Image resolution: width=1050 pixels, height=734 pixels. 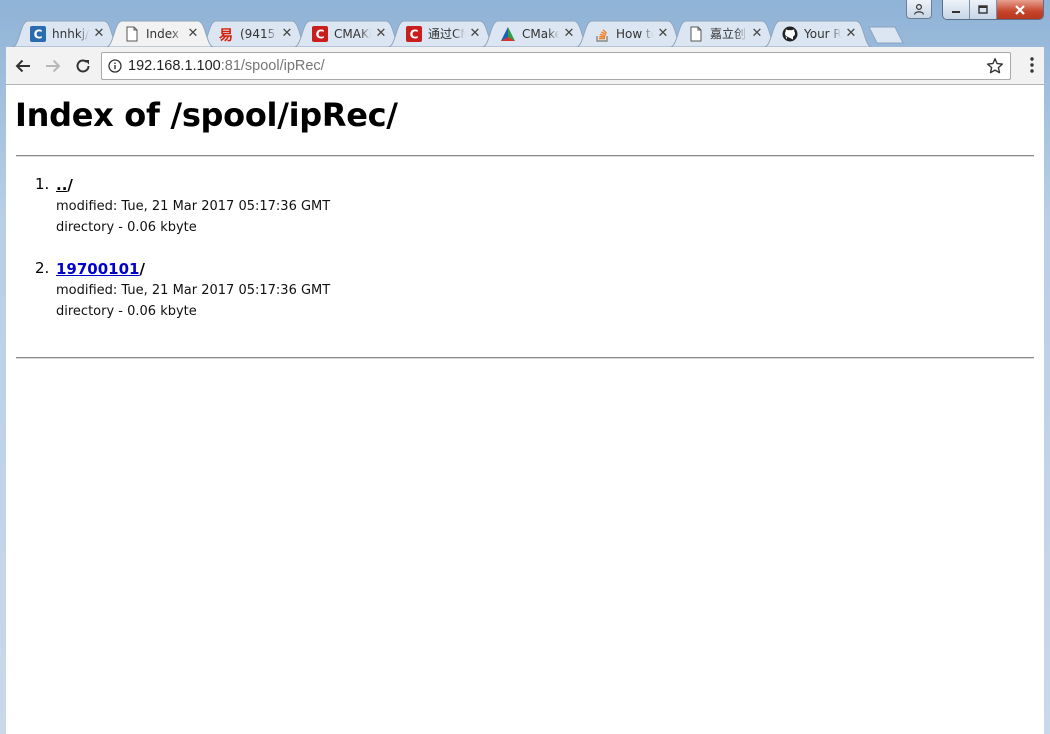 What do you see at coordinates (556, 66) in the screenshot?
I see `address-bar: 192.168.1.100:81/spool/ipRec/` at bounding box center [556, 66].